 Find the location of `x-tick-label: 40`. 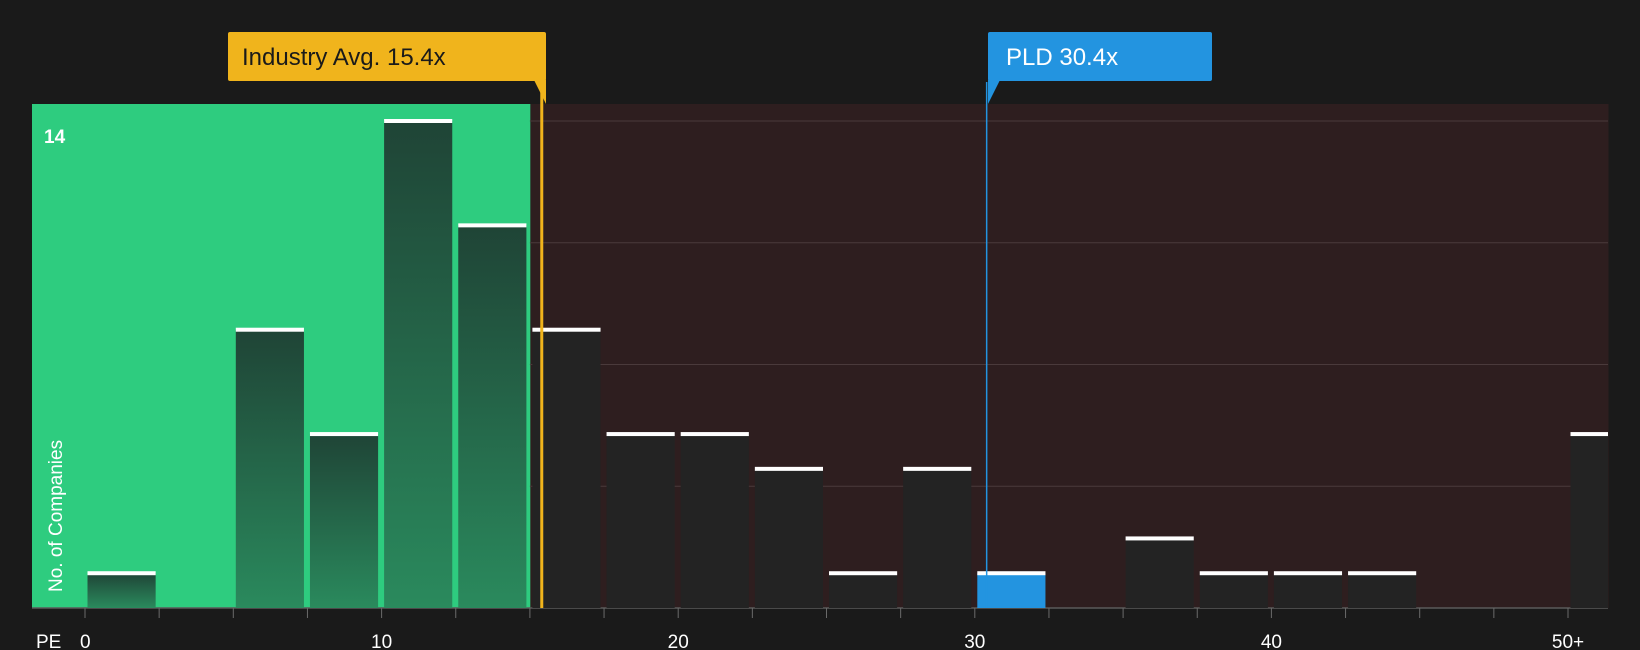

x-tick-label: 40 is located at coordinates (1271, 641).